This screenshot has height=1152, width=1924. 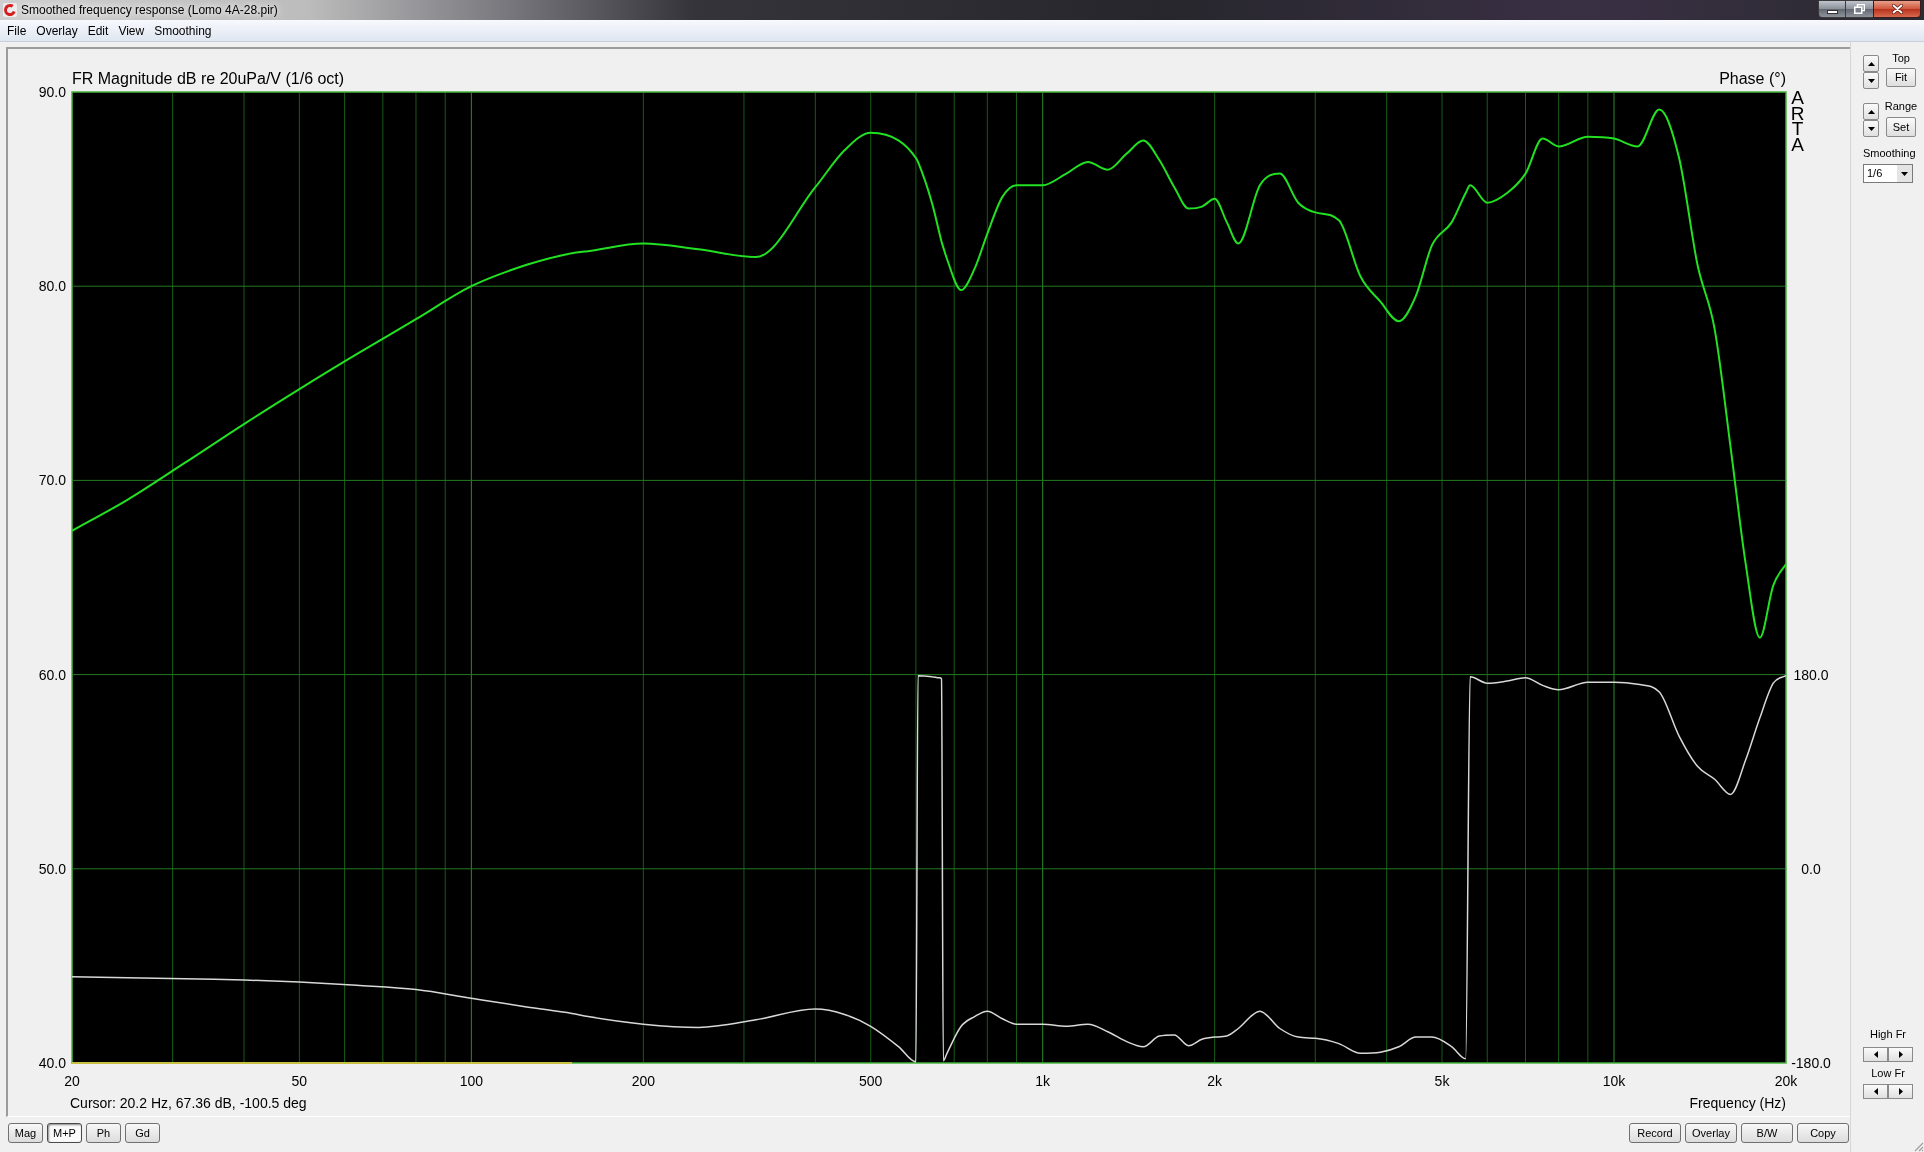 What do you see at coordinates (142, 1133) in the screenshot?
I see `view-tab: Gd` at bounding box center [142, 1133].